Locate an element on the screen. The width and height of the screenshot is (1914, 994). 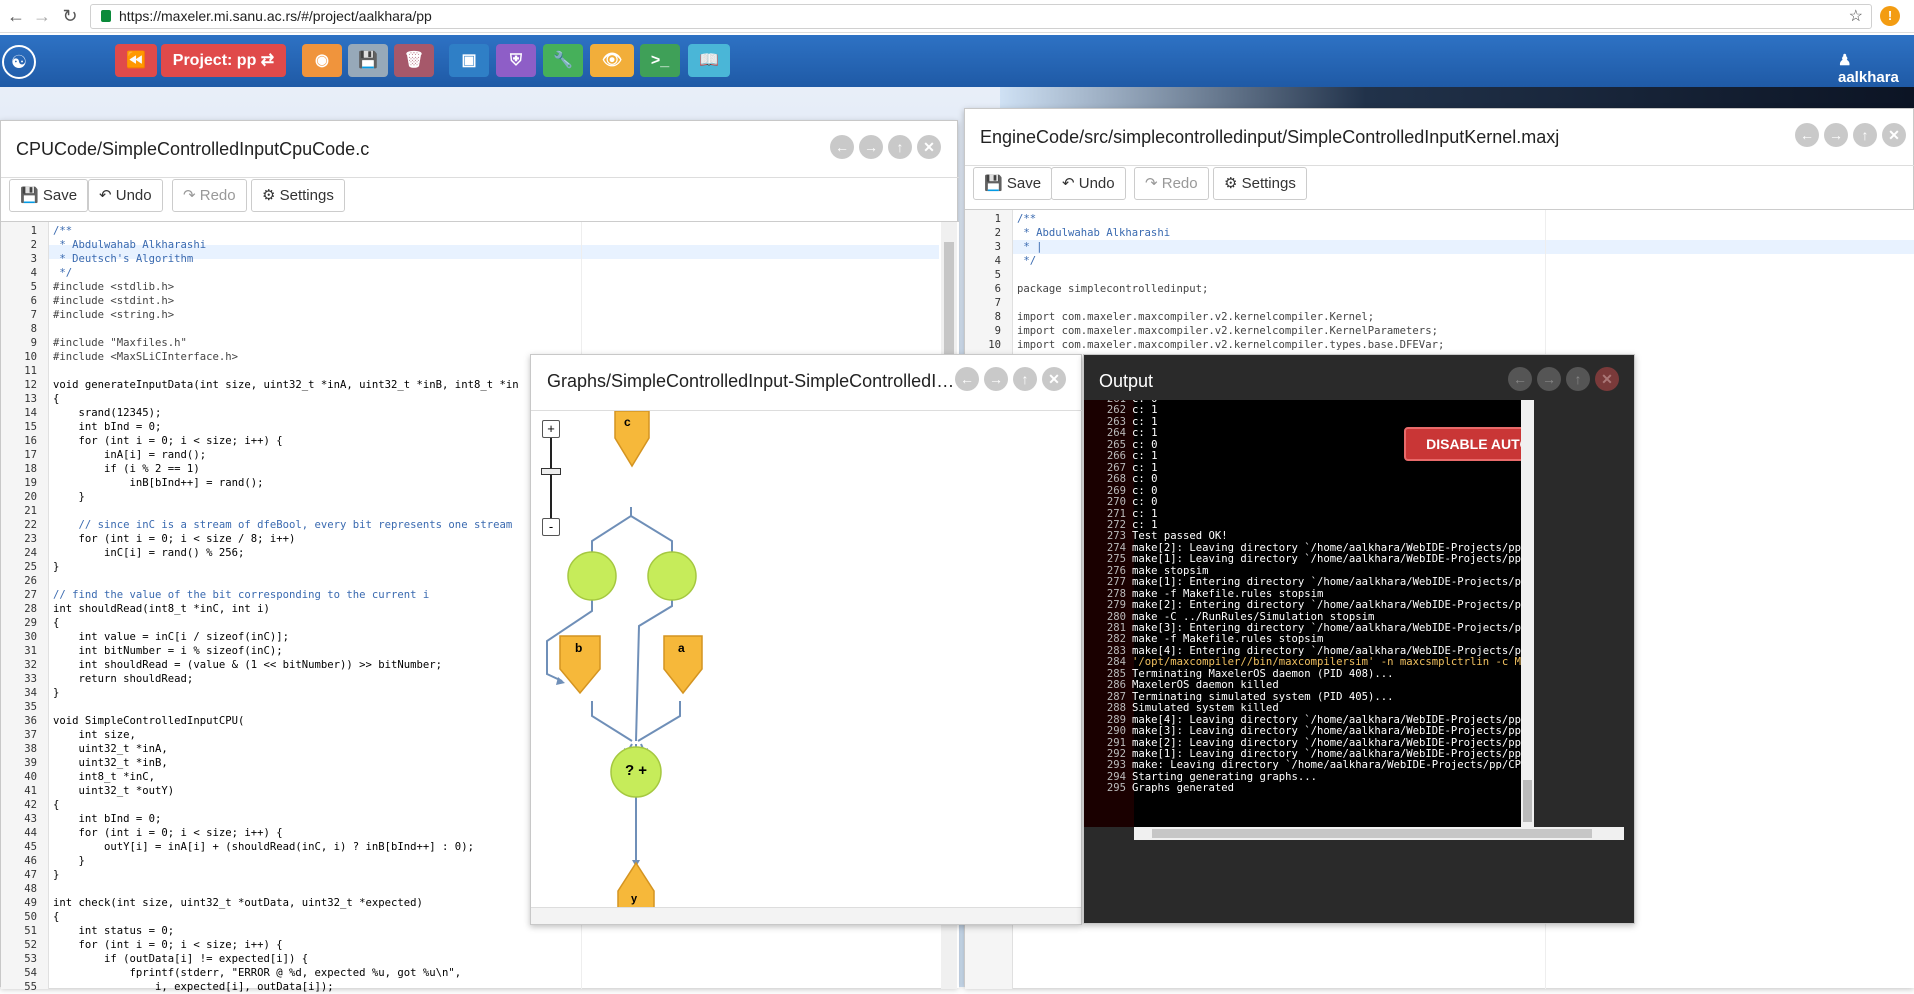
disable-autoscroll-button: DISABLE AUTOSCROLL is located at coordinates (1469, 444).